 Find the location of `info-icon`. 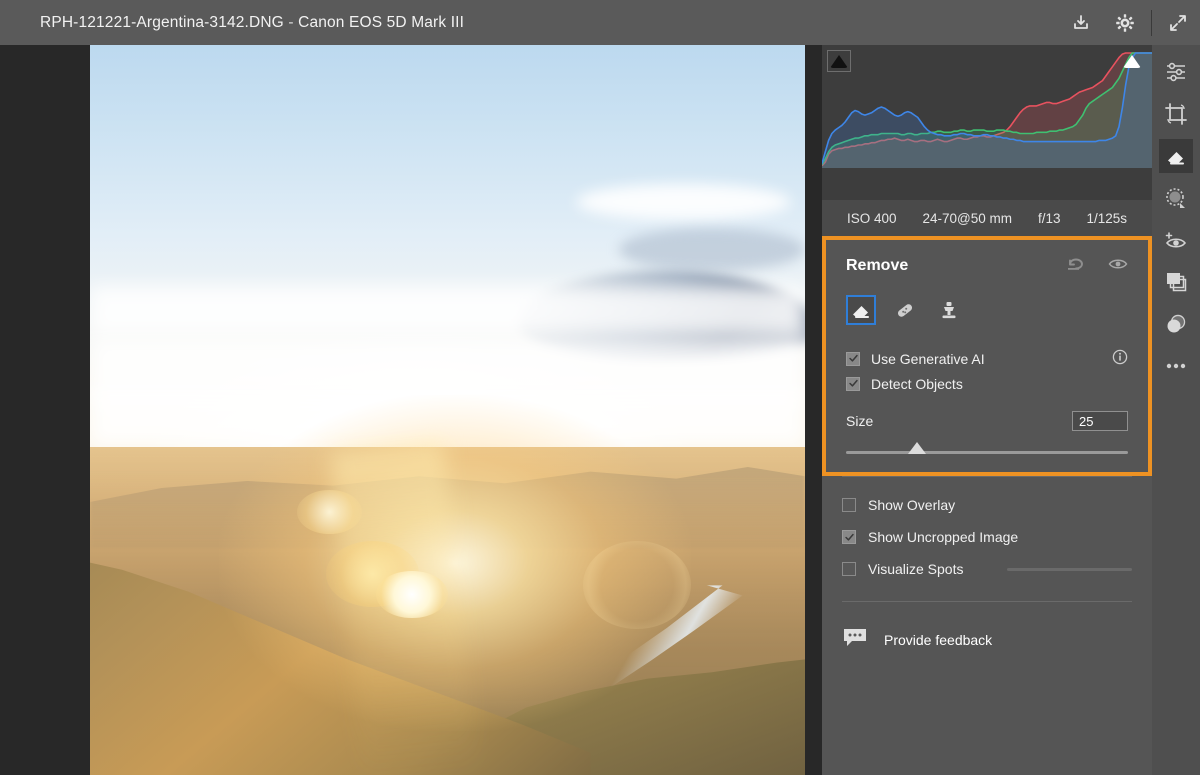

info-icon is located at coordinates (1120, 358).